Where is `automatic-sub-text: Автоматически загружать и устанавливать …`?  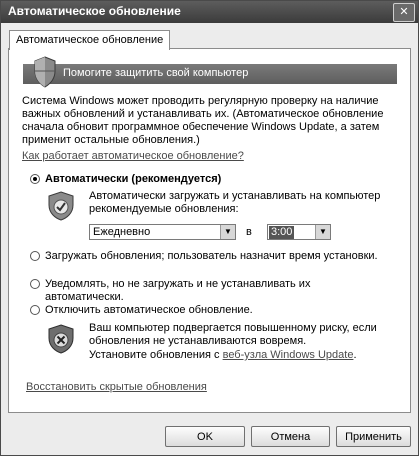 automatic-sub-text: Автоматически загружать и устанавливать … is located at coordinates (235, 202).